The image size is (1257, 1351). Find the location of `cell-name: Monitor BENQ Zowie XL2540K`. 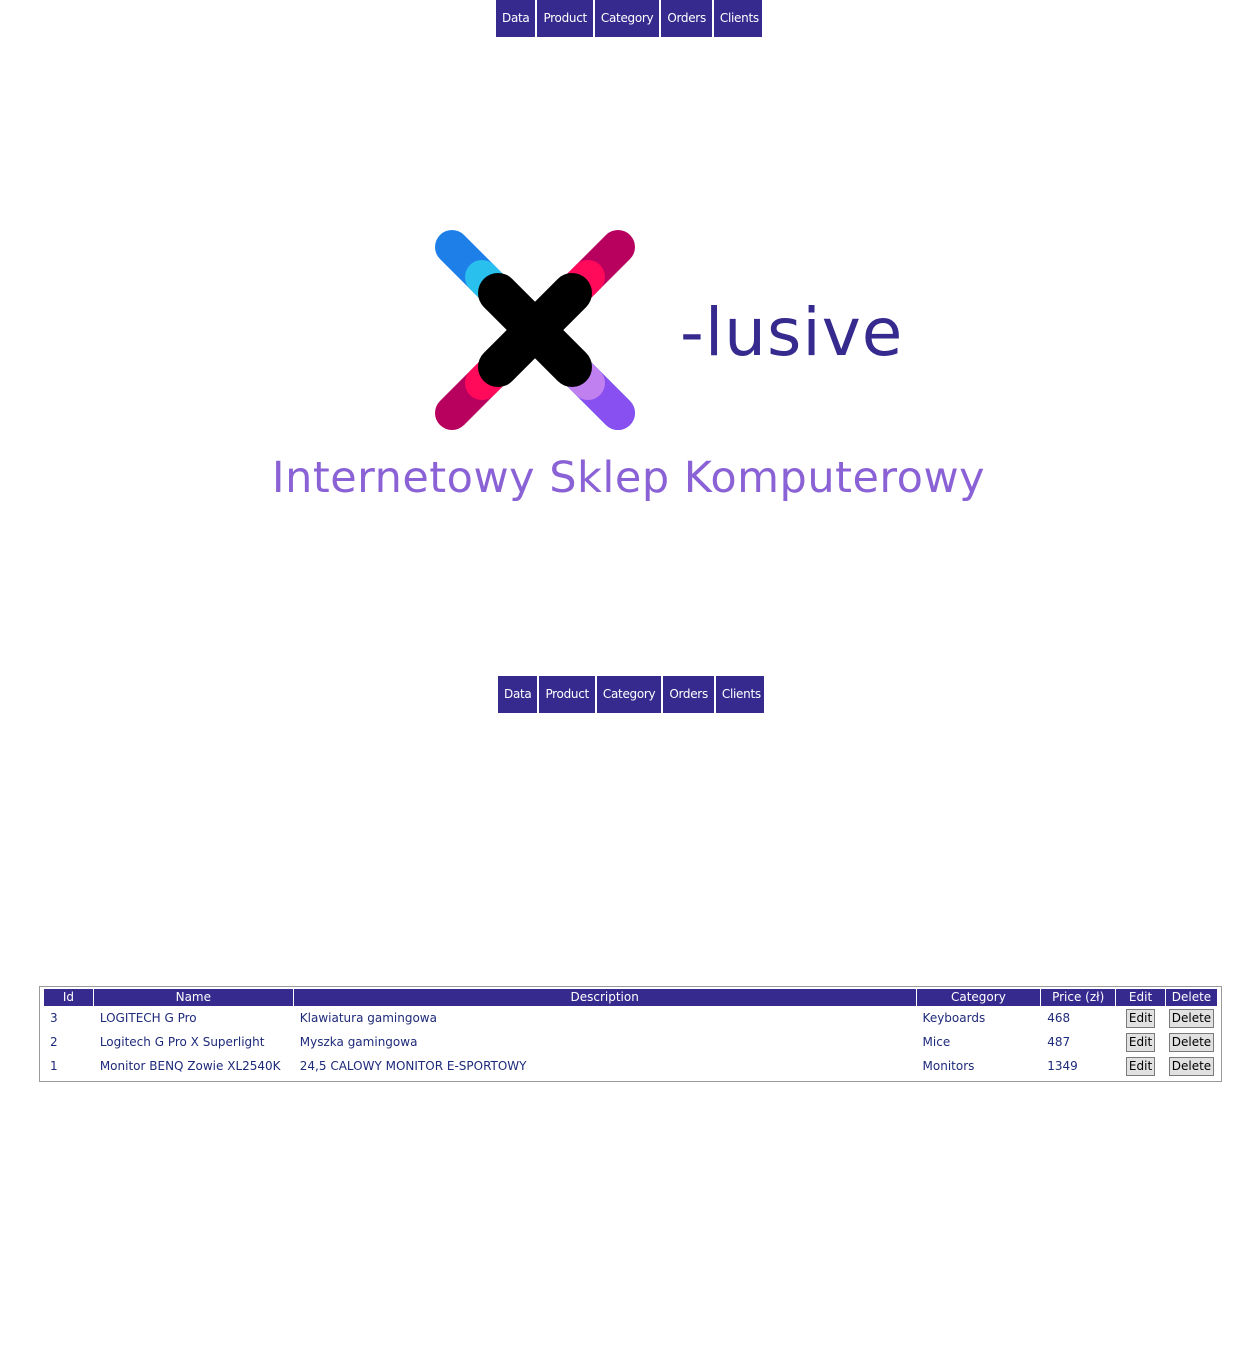

cell-name: Monitor BENQ Zowie XL2540K is located at coordinates (190, 1066).